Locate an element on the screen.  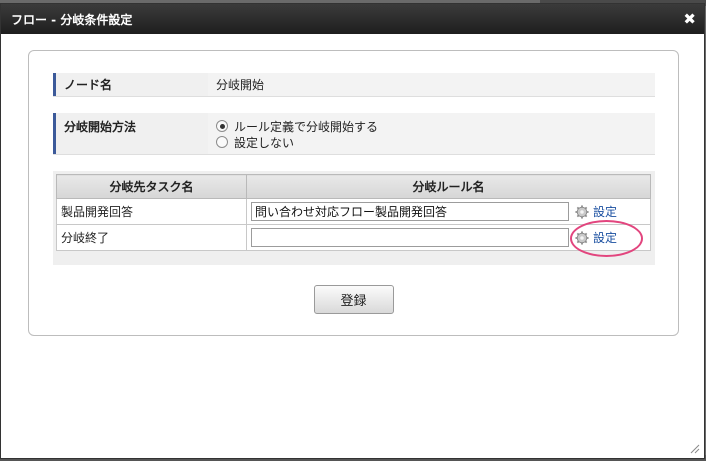
action-row: 登録 is located at coordinates (353, 299).